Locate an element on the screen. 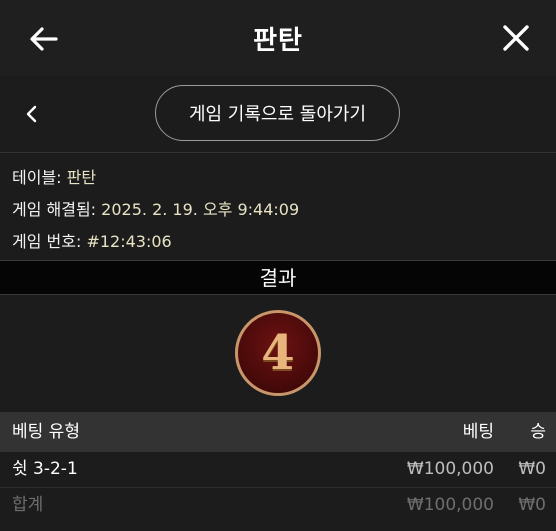  top-bar: 판탄 is located at coordinates (278, 38).